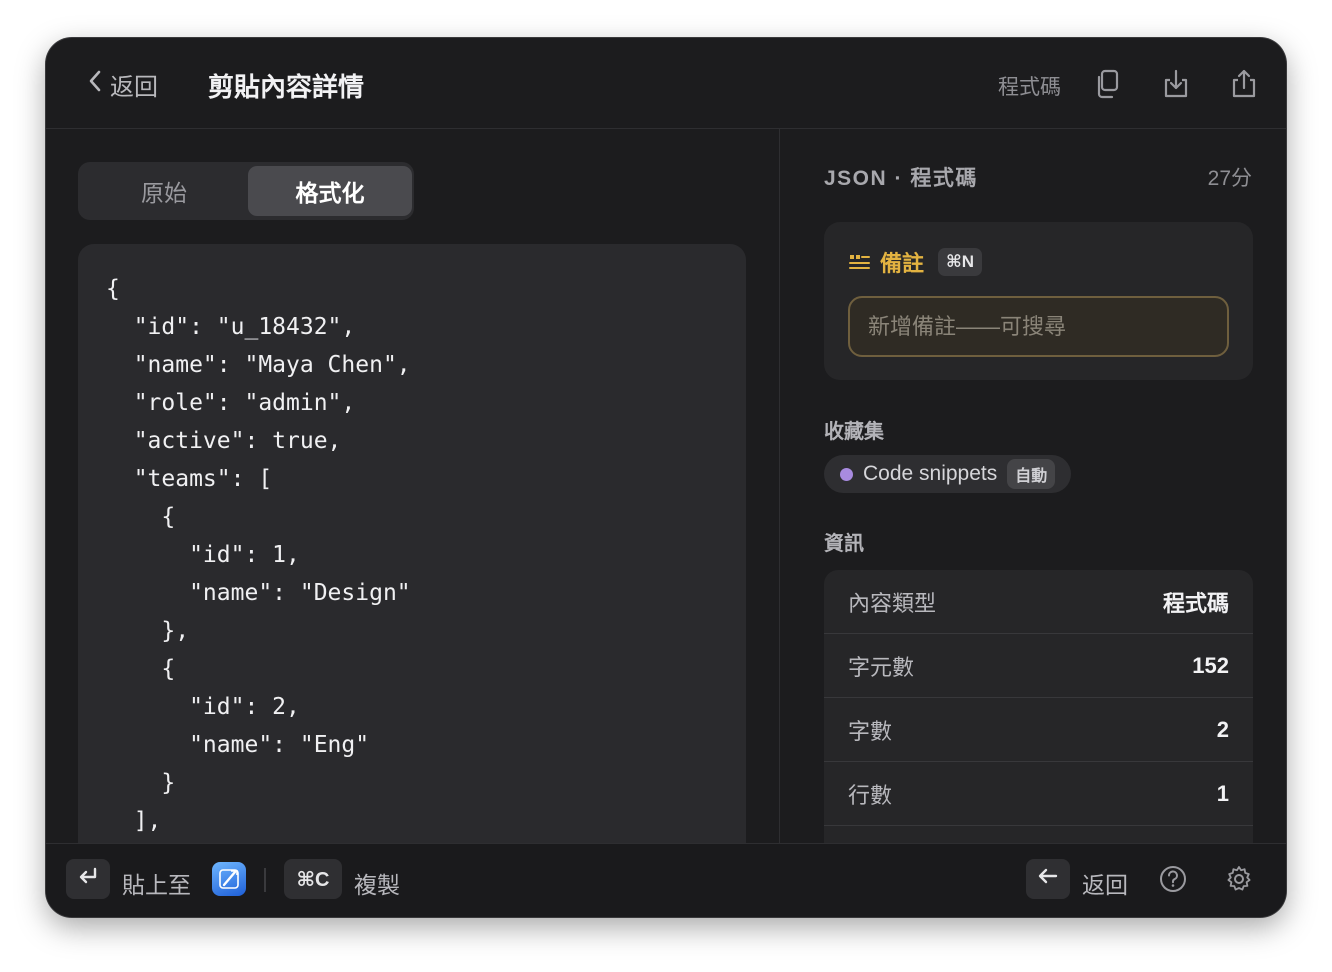 The width and height of the screenshot is (1332, 972). Describe the element at coordinates (859, 262) in the screenshot. I see `quote-note-icon` at that location.